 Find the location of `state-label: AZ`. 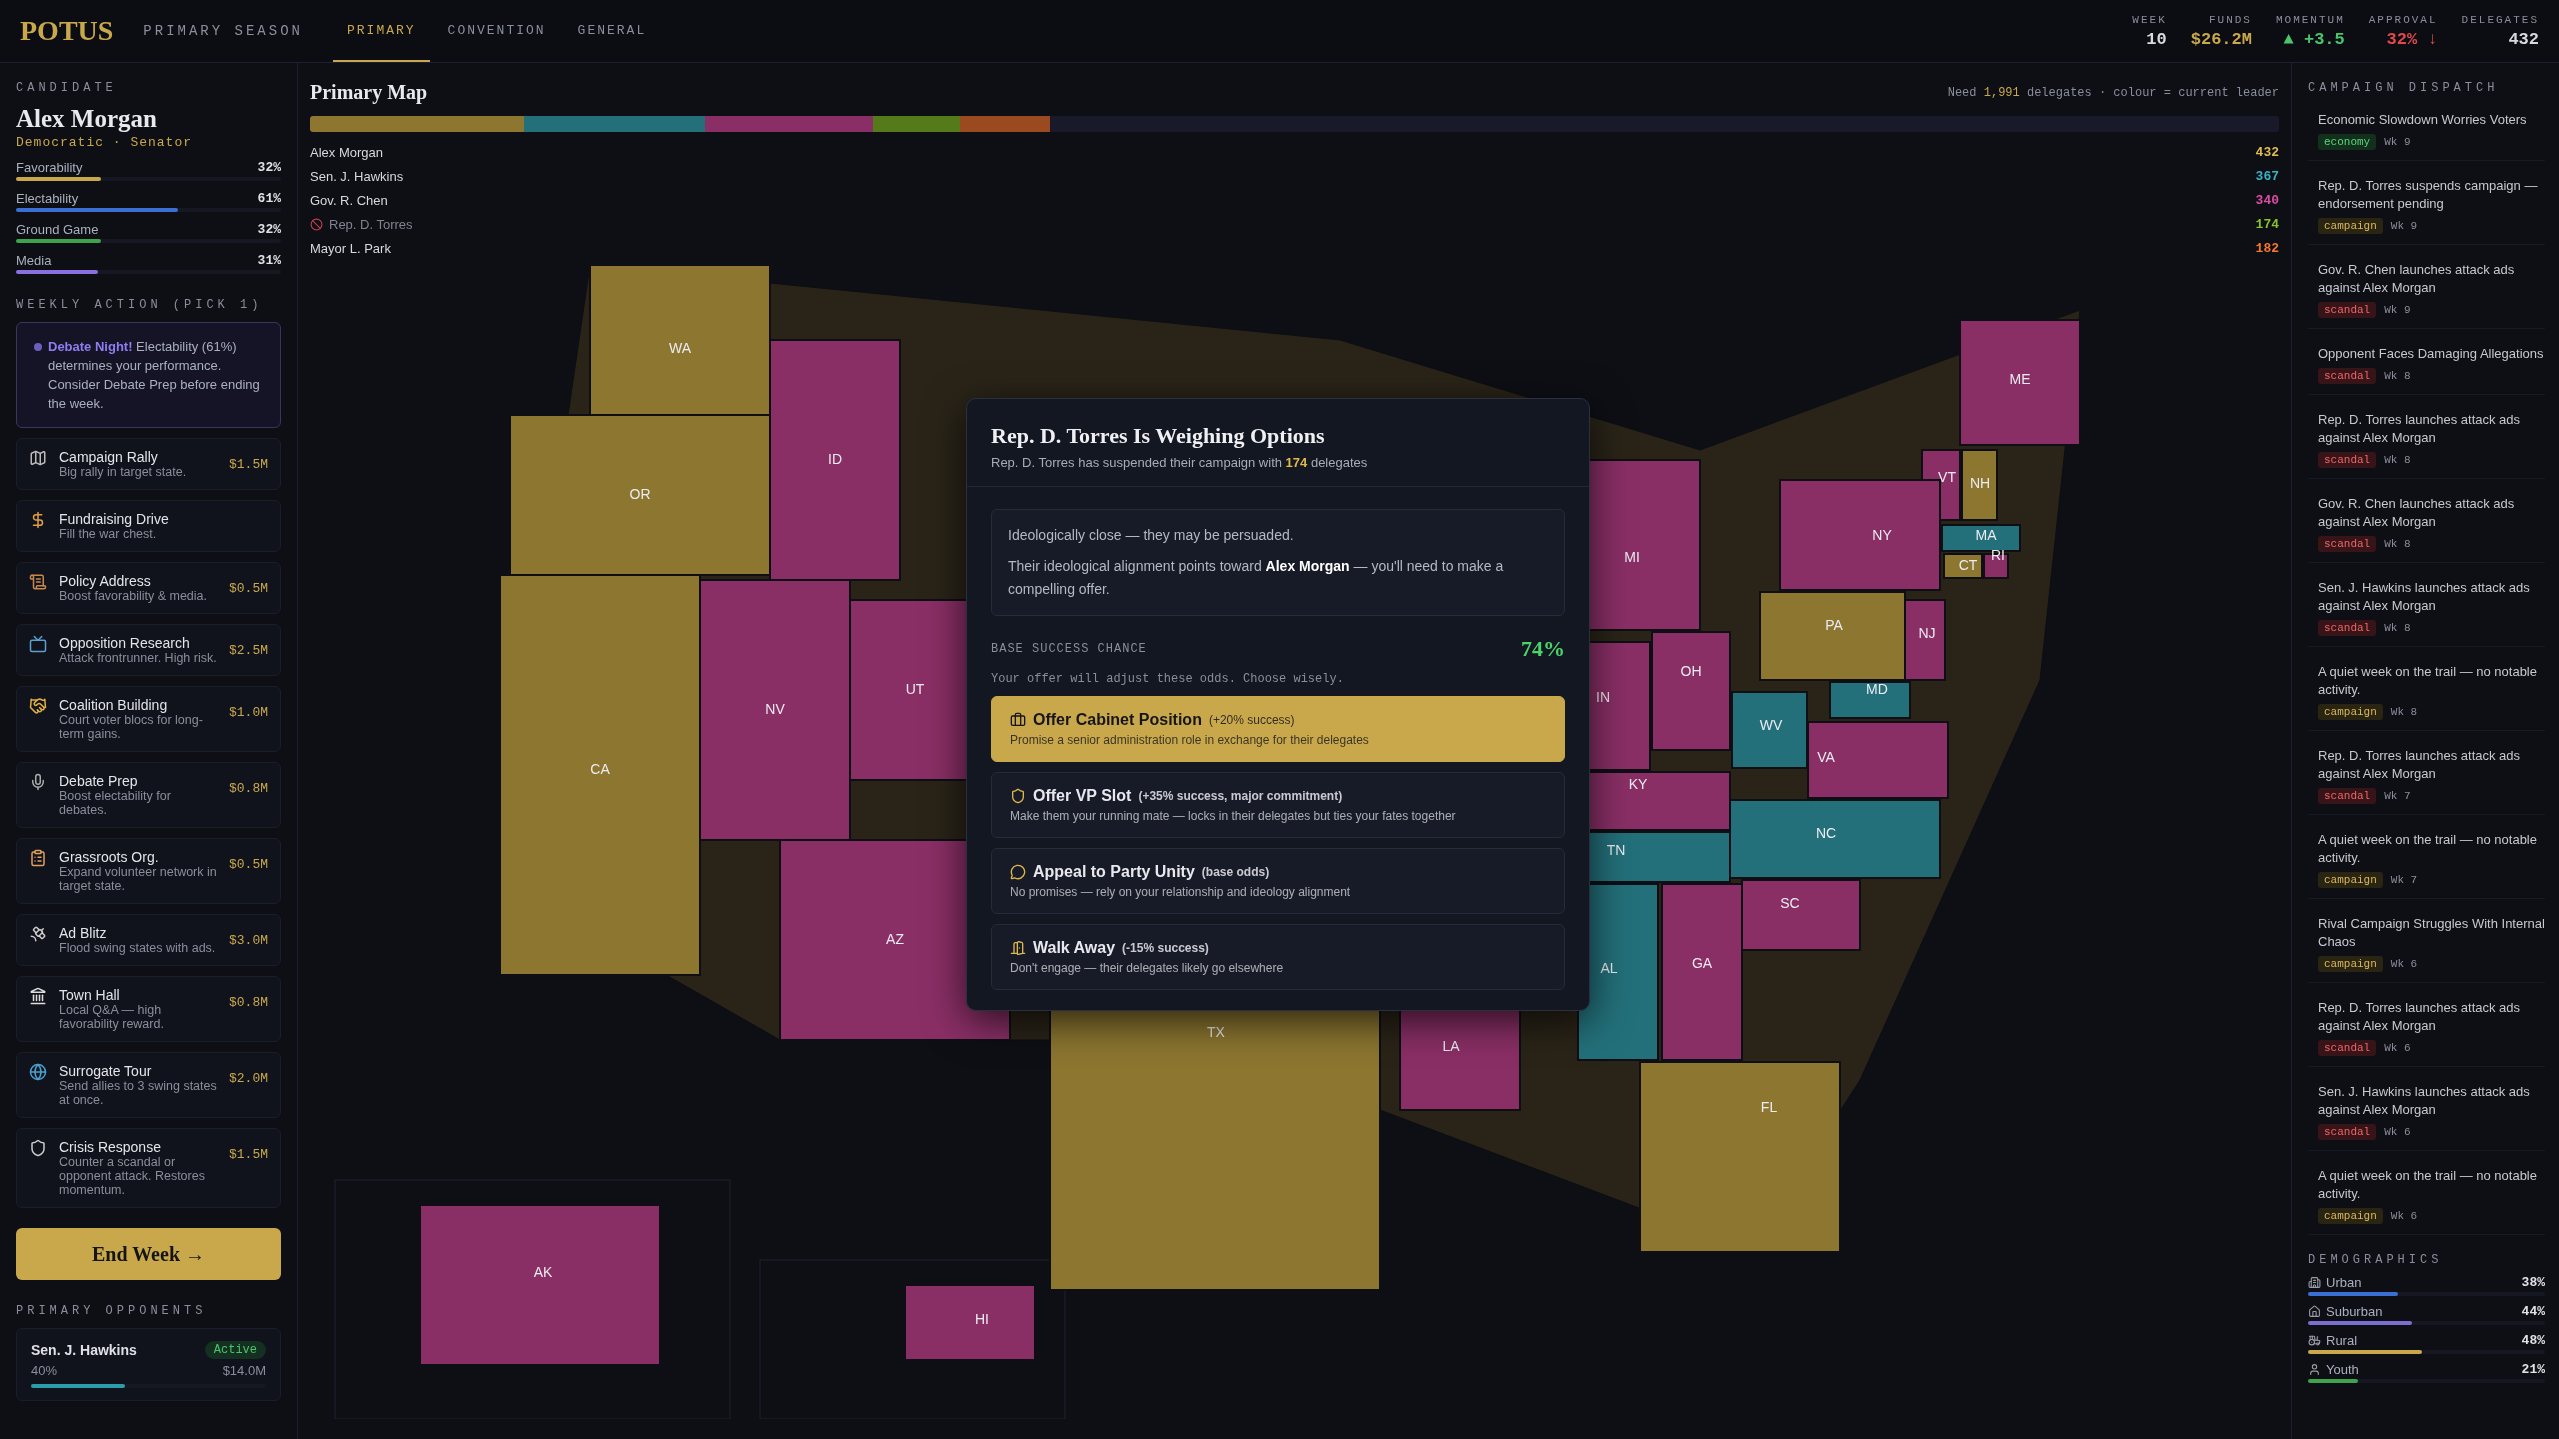

state-label: AZ is located at coordinates (895, 938).